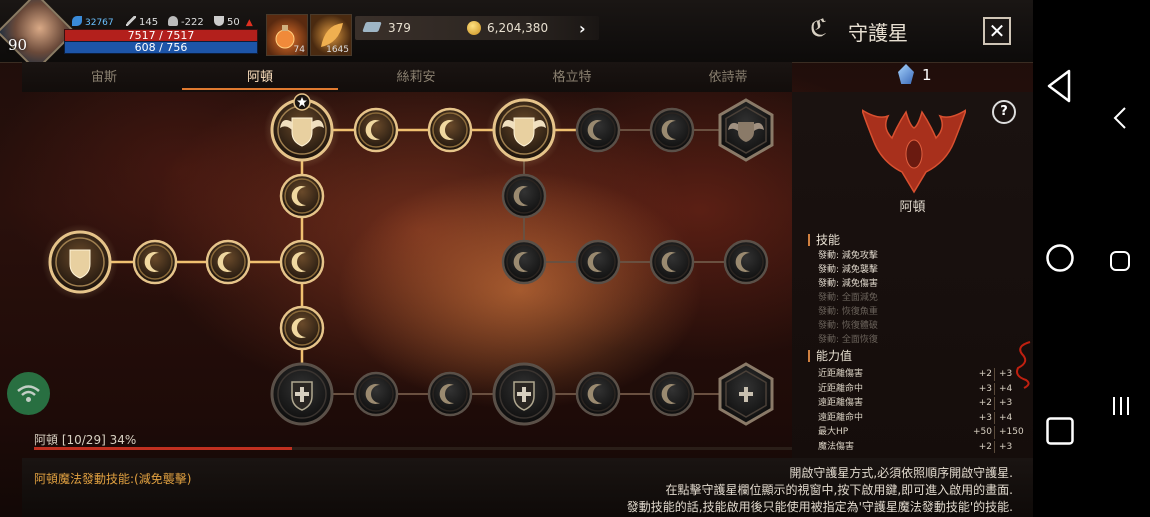 Image resolution: width=1150 pixels, height=517 pixels. Describe the element at coordinates (918, 403) in the screenshot. I see `attribute-row: 遠距離傷害 +2 +3` at that location.